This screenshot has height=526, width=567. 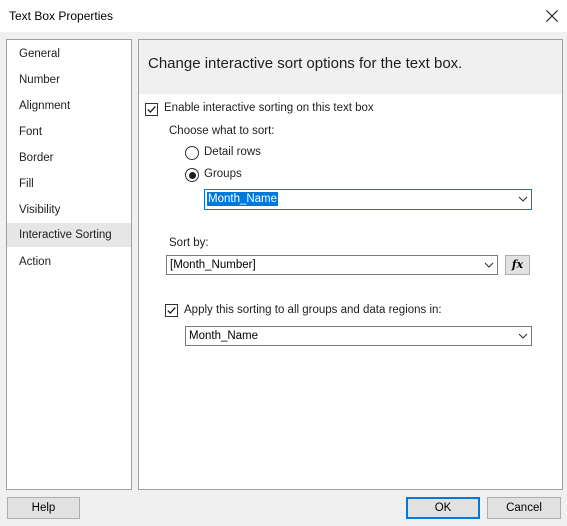 I want to click on help-button: Help, so click(x=43, y=508).